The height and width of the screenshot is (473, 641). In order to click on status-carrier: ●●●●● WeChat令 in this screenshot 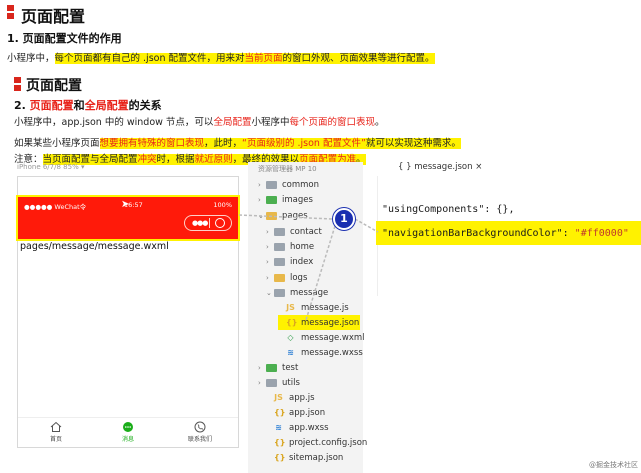, I will do `click(55, 207)`.